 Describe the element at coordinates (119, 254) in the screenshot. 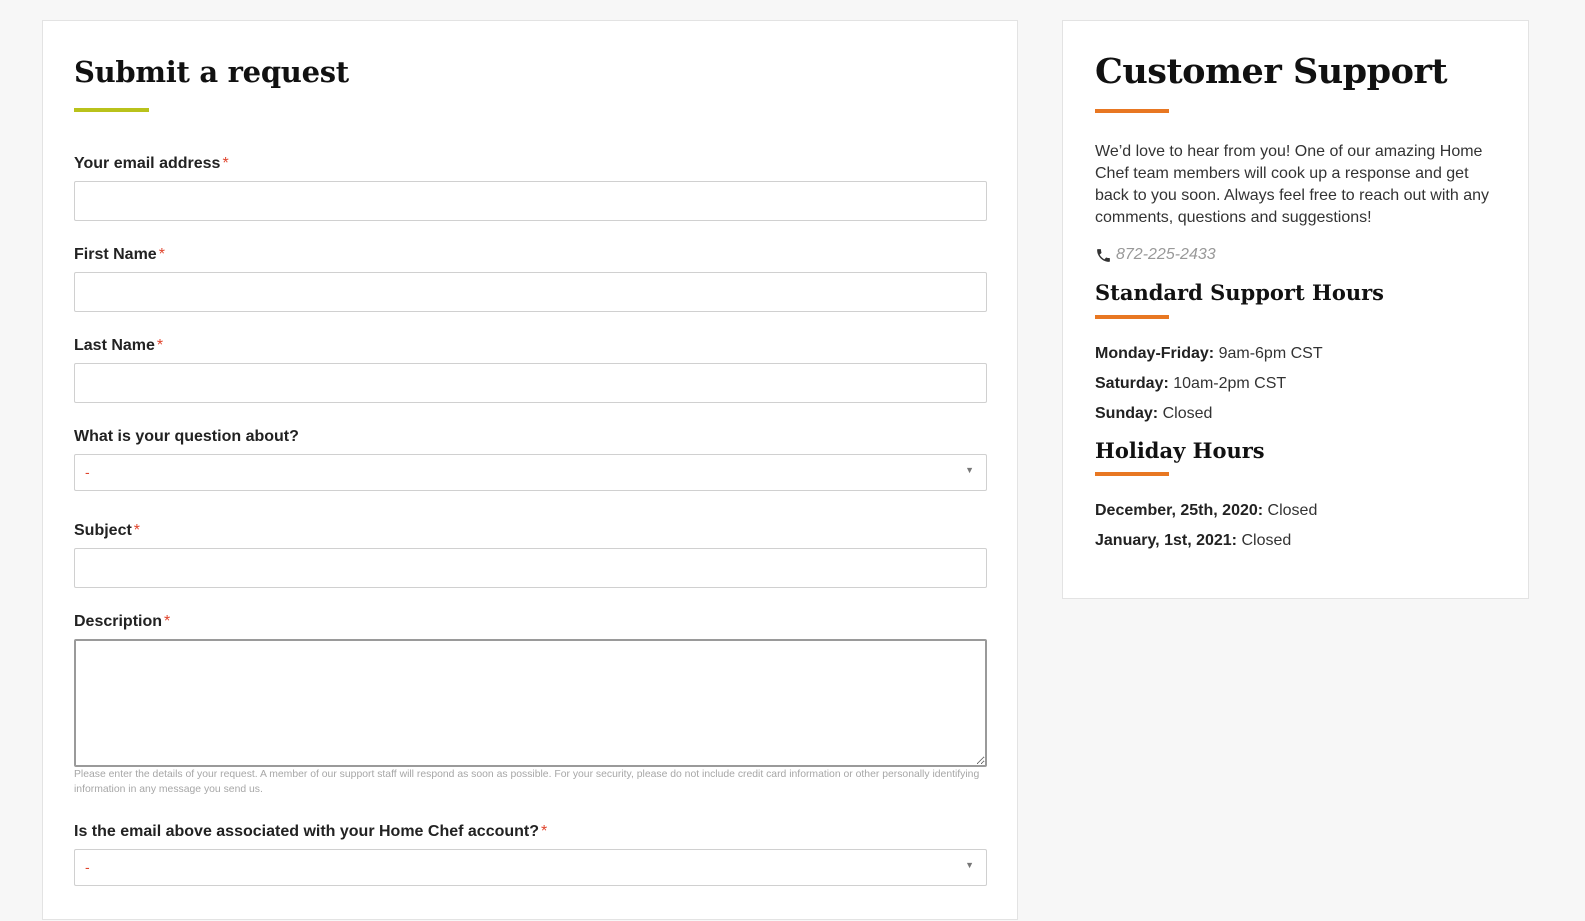

I see `first-name-label: First Name *` at that location.